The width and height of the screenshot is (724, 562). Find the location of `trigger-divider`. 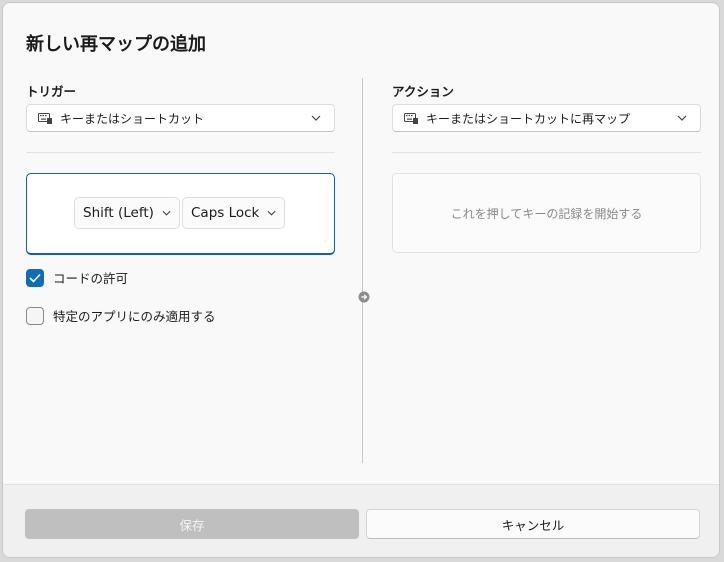

trigger-divider is located at coordinates (180, 152).